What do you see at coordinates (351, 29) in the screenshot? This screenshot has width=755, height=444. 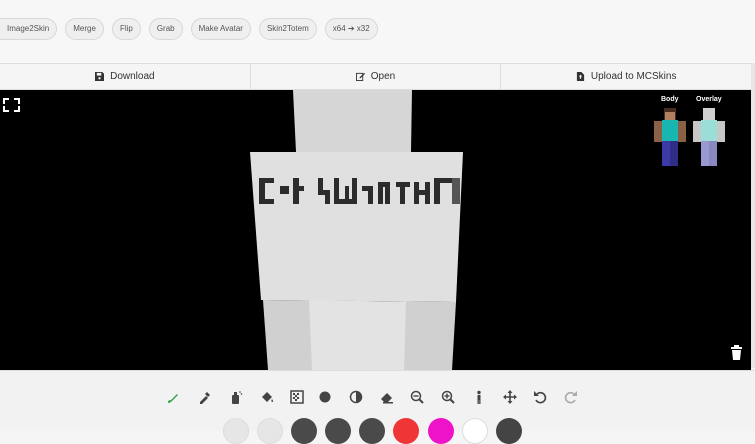 I see `chip-x64-to-x32: x64 ➔ x32` at bounding box center [351, 29].